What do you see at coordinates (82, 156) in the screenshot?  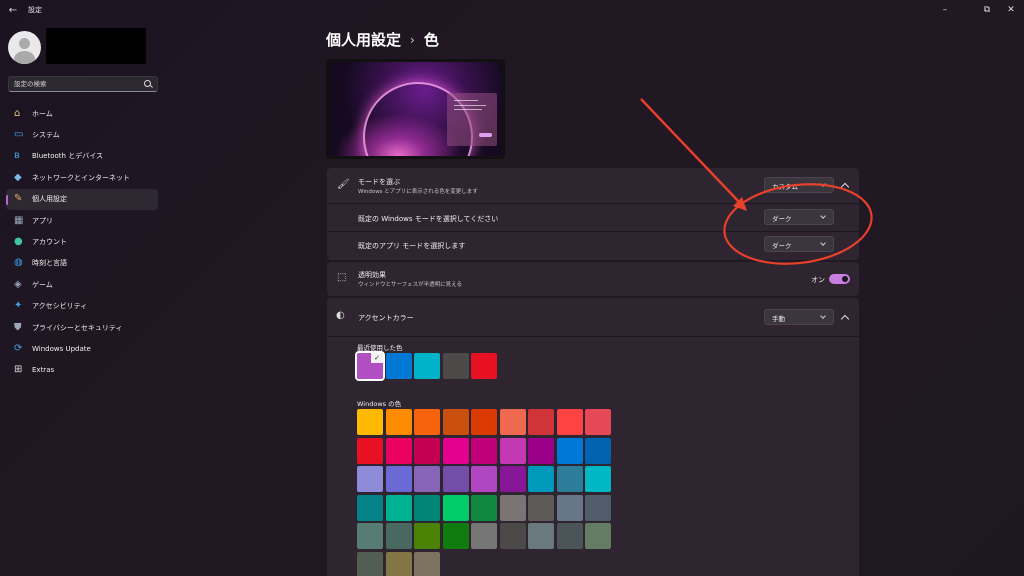 I see `sidebar-item: ʙ Bluetooth とデバイス` at bounding box center [82, 156].